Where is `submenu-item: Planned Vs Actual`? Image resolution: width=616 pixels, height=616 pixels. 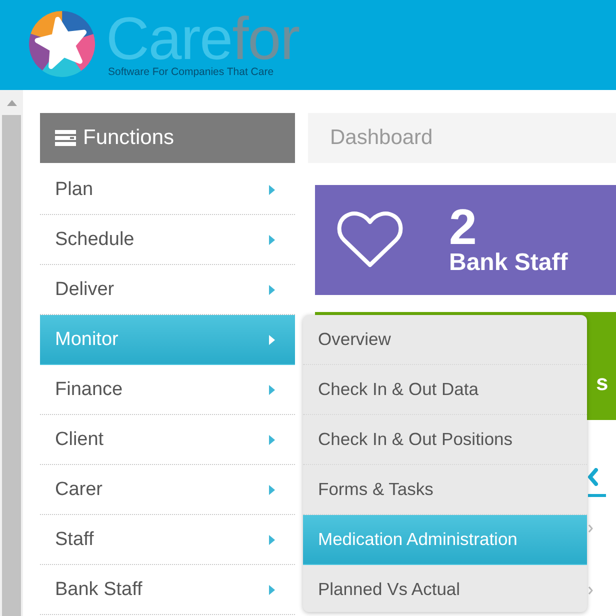
submenu-item: Planned Vs Actual is located at coordinates (445, 588).